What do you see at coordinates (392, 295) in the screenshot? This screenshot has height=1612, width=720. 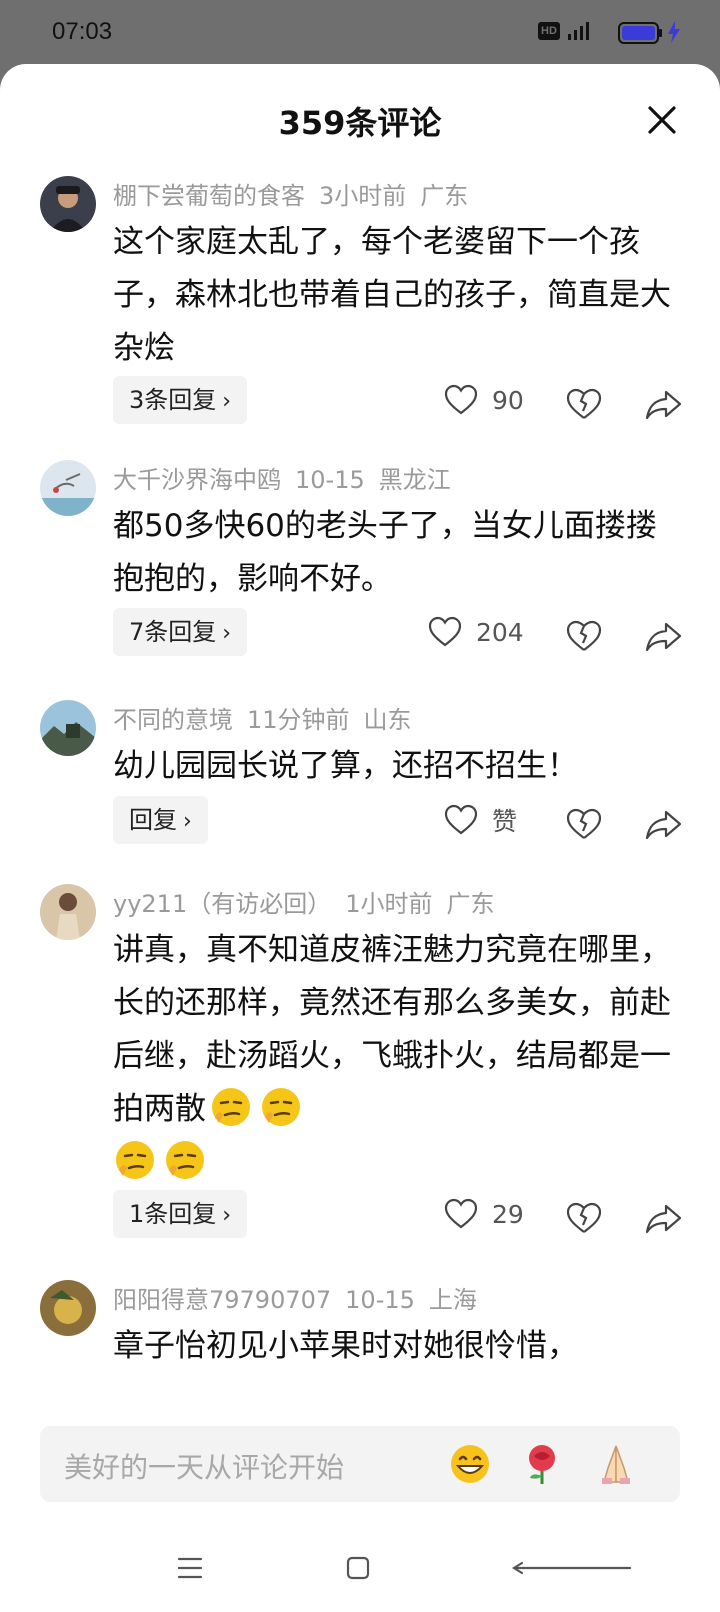 I see `comment-text: 这个家庭太乱了，每个老婆留下一个孩子，森林北也带着自己的孩子，简直是大杂烩` at bounding box center [392, 295].